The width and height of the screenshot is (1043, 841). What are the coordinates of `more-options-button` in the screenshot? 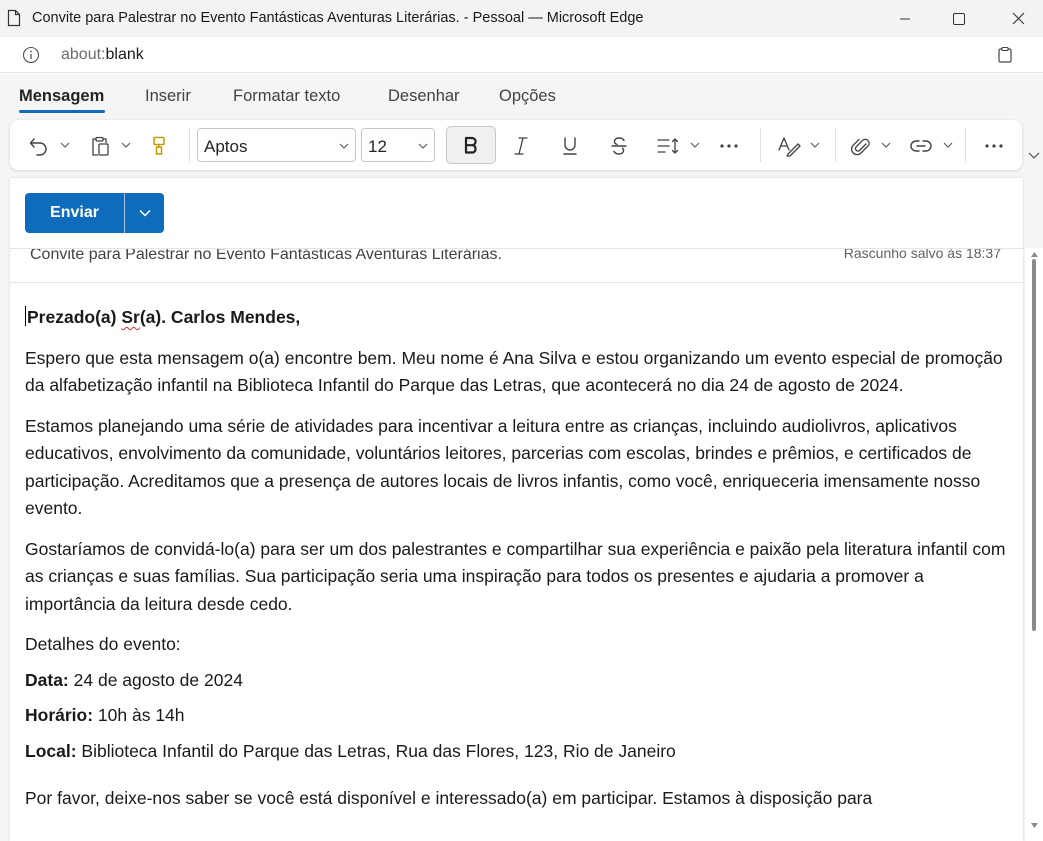 It's located at (994, 146).